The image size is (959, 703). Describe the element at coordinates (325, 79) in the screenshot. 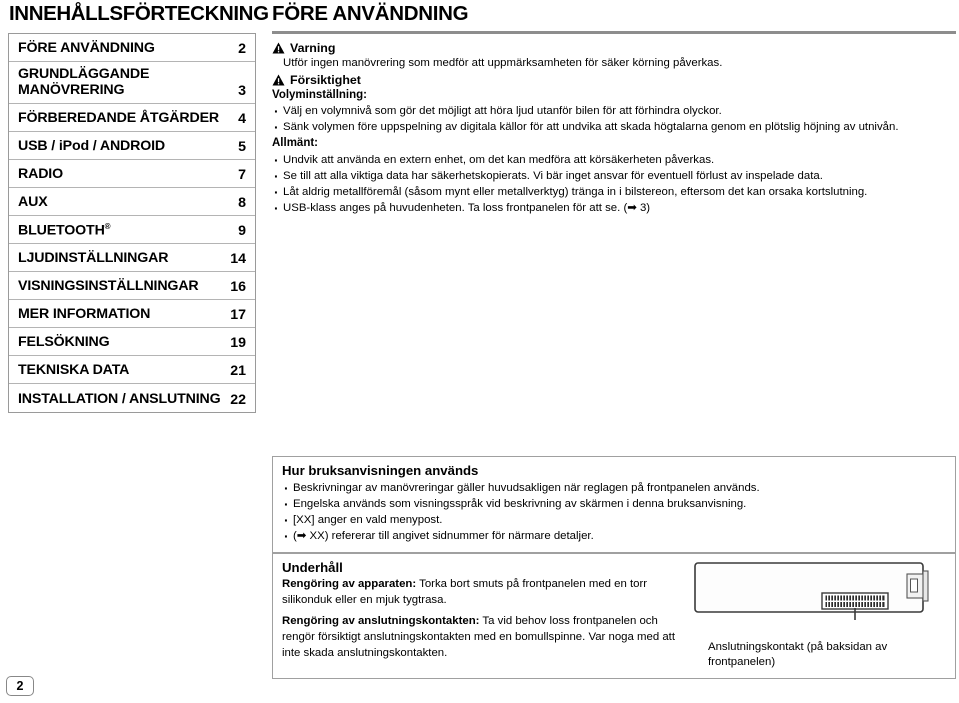

I see `caution-heading-label: Försiktighet` at that location.